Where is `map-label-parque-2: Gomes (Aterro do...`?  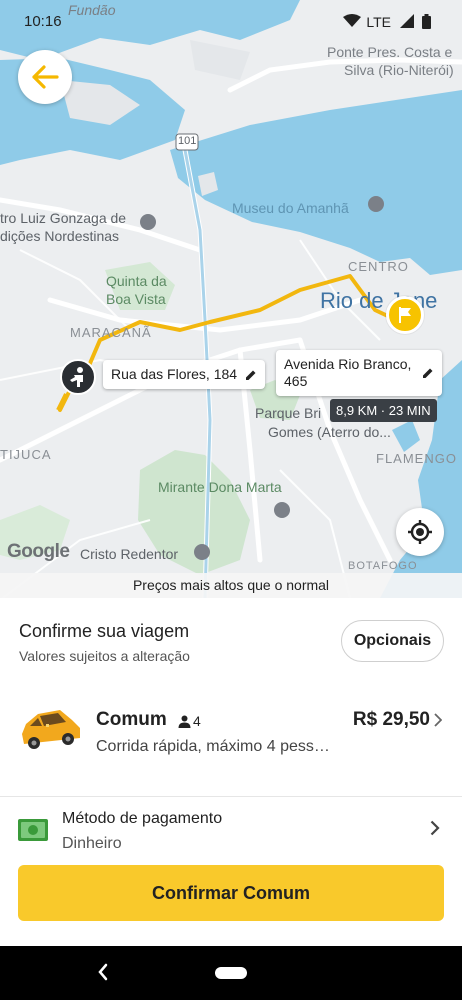
map-label-parque-2: Gomes (Aterro do... is located at coordinates (329, 432).